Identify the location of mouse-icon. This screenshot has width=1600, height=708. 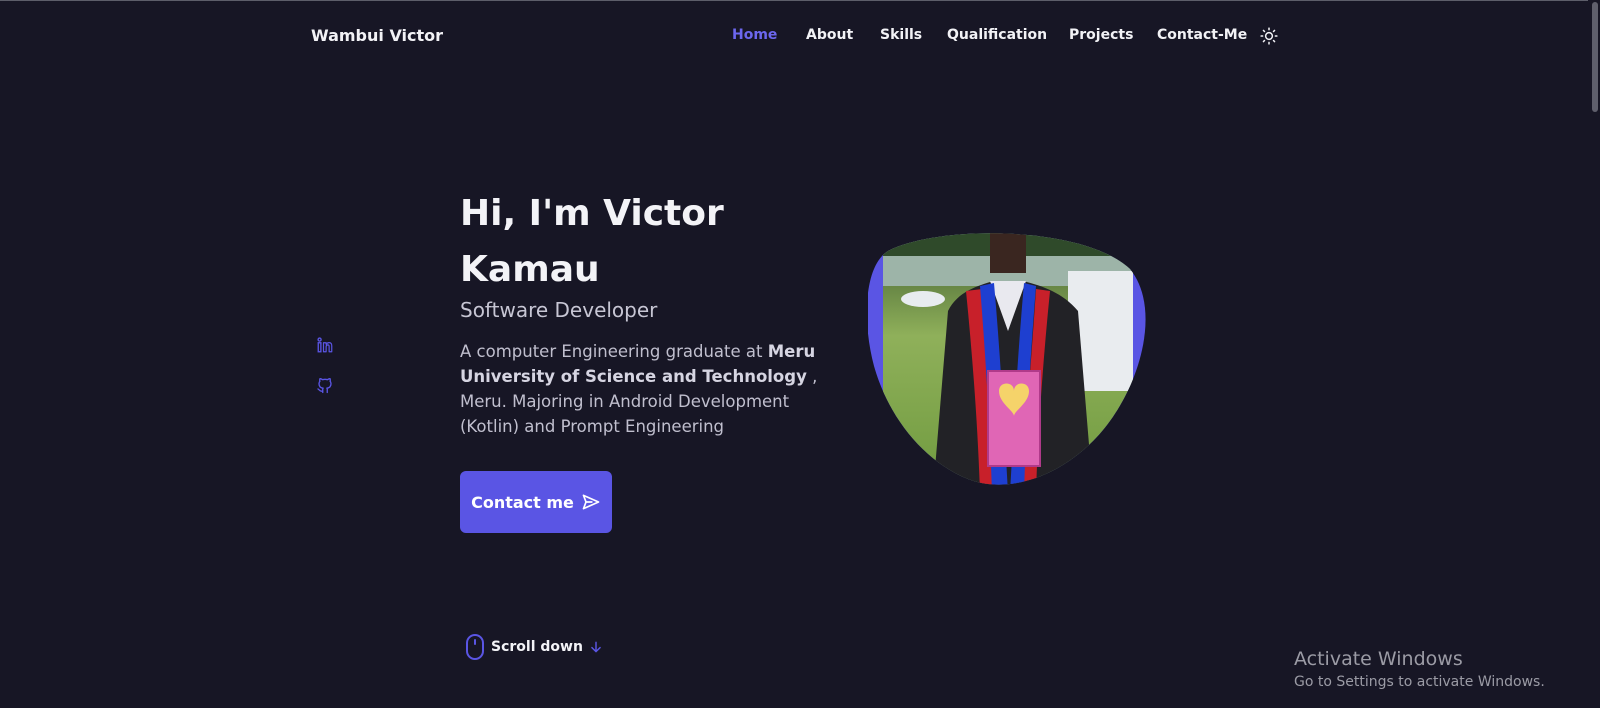
(475, 647).